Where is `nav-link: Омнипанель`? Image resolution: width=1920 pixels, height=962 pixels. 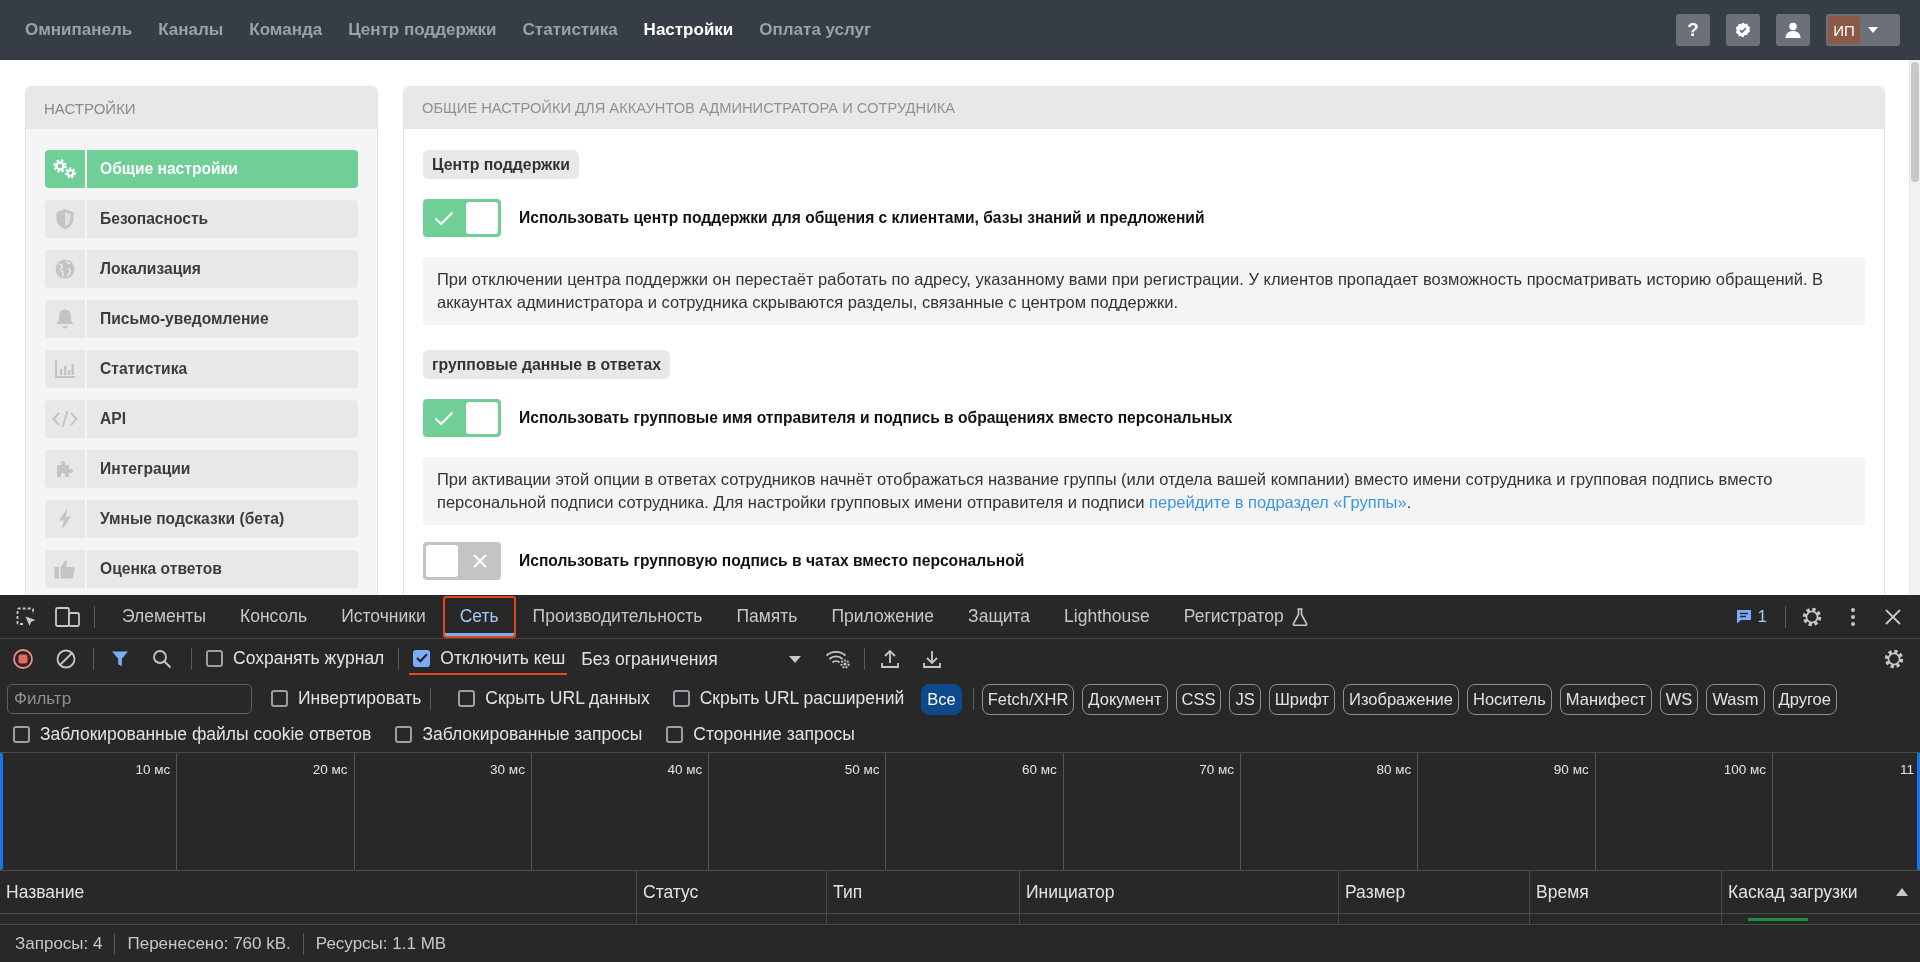 nav-link: Омнипанель is located at coordinates (79, 30).